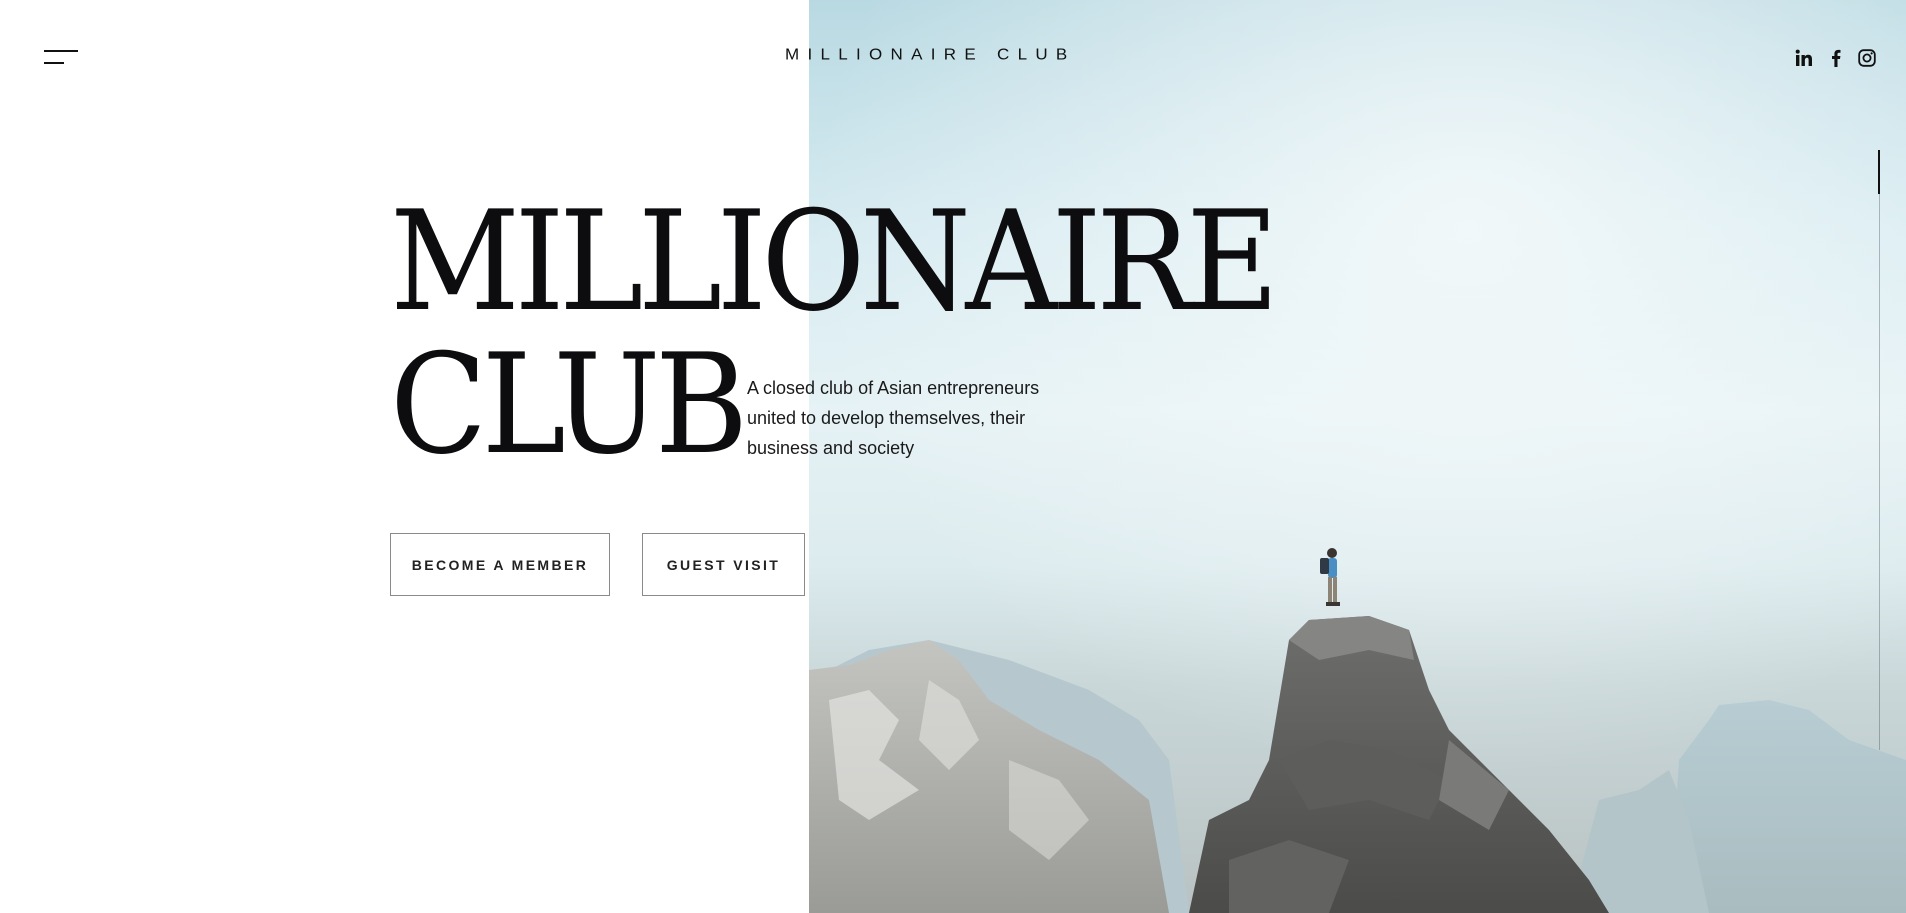 The width and height of the screenshot is (1906, 913). Describe the element at coordinates (500, 564) in the screenshot. I see `become-member-button: BECOME A MEMBER` at that location.